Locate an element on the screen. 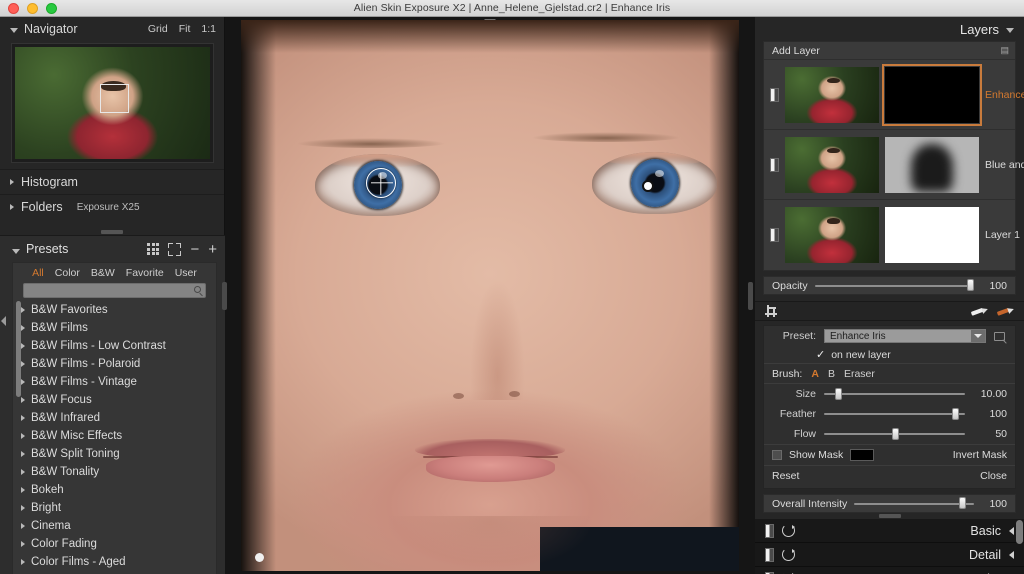 The width and height of the screenshot is (1024, 574). brush-mode-a: A is located at coordinates (815, 374).